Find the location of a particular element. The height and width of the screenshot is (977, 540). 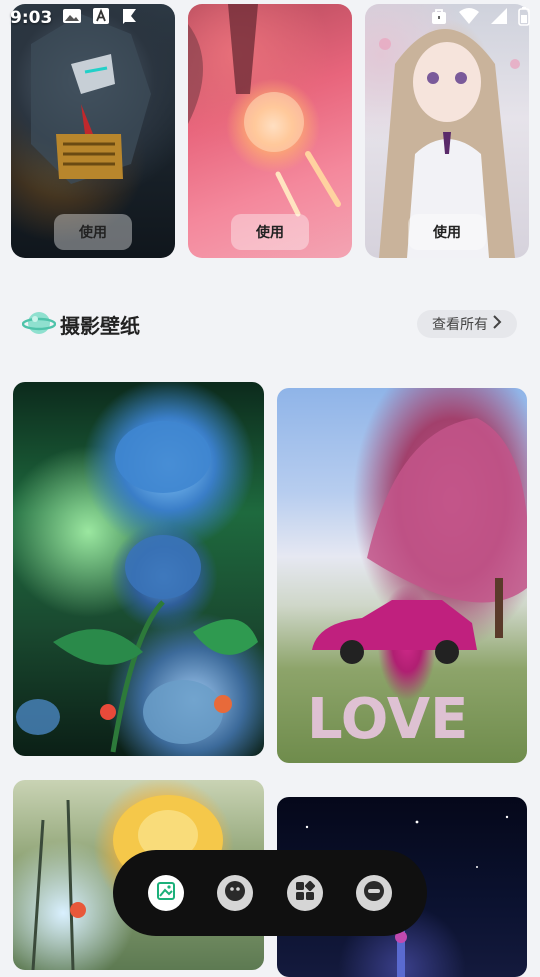

nav-widgets is located at coordinates (304, 893).